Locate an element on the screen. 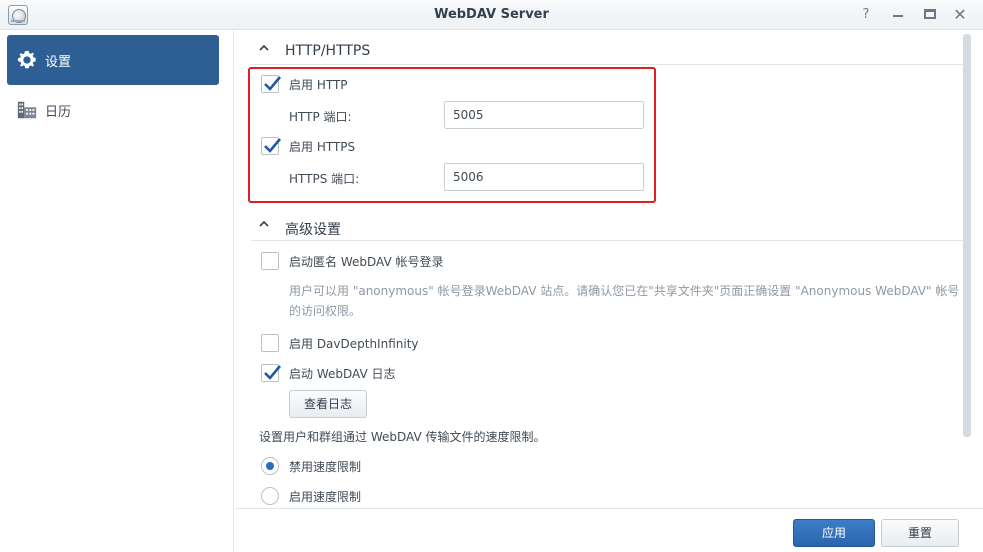  sidebar-item-label: 日历 is located at coordinates (58, 112).